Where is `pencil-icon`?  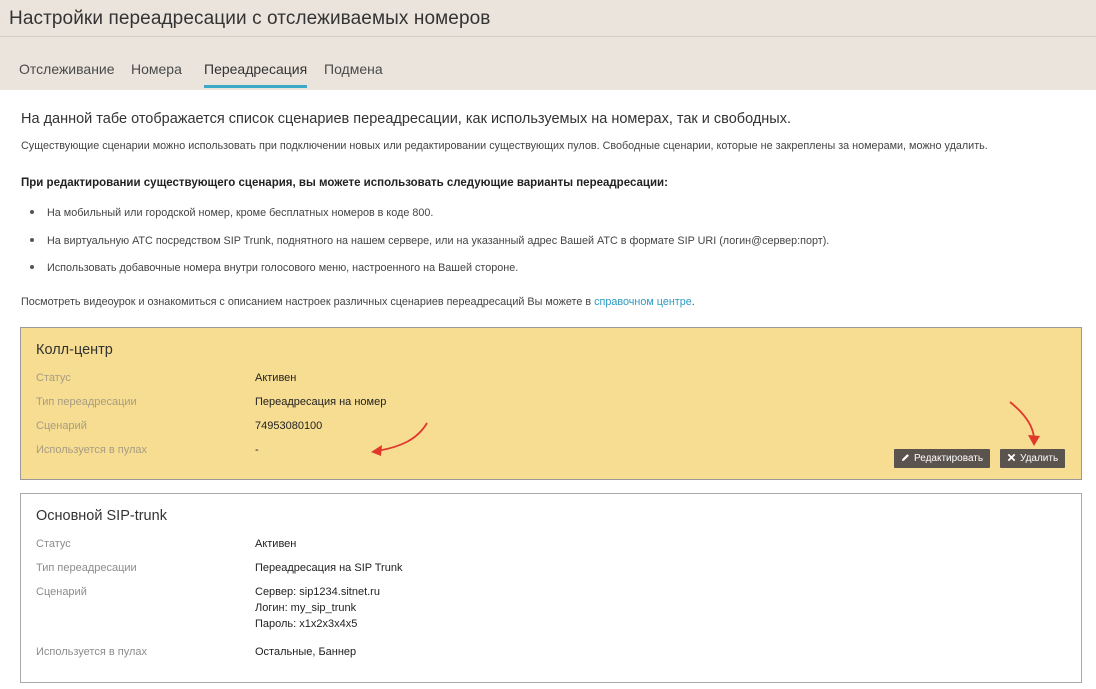
pencil-icon is located at coordinates (905, 457).